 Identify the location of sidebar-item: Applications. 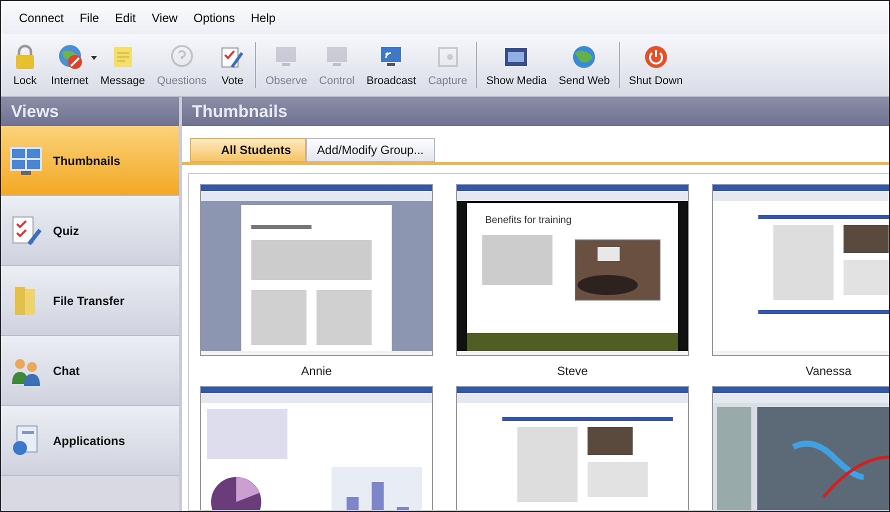
(90, 441).